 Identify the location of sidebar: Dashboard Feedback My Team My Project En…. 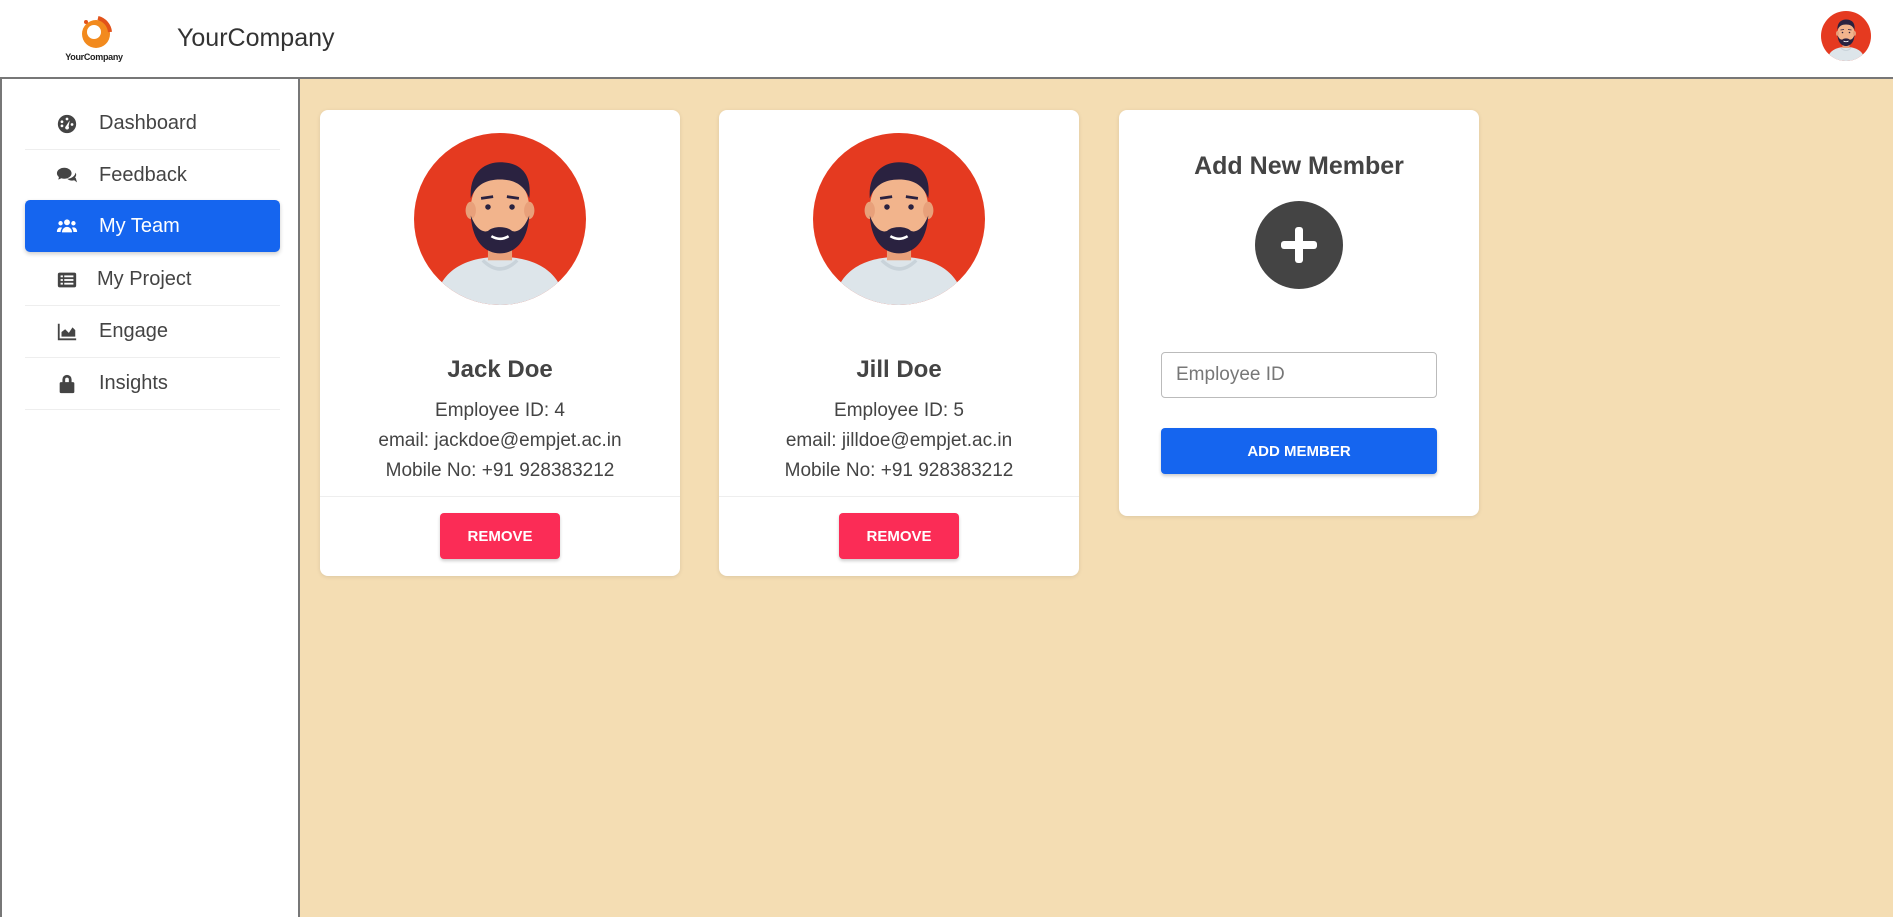
(150, 498).